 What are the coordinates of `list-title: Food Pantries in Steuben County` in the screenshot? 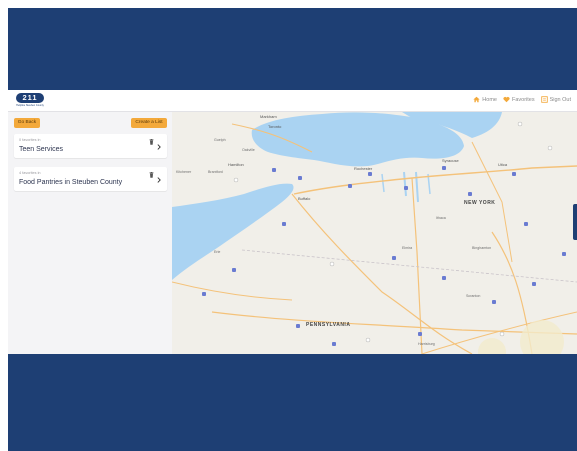 It's located at (71, 182).